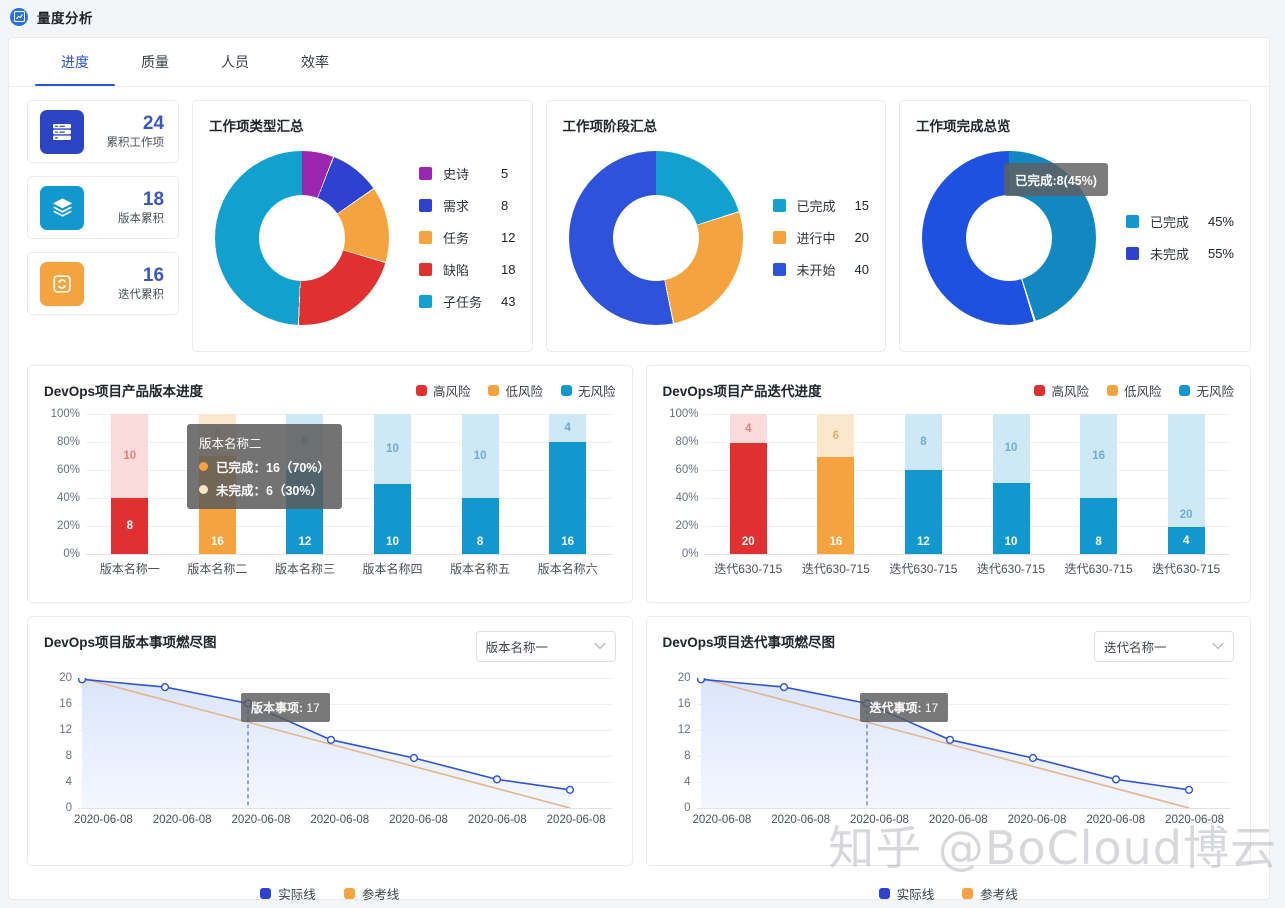  What do you see at coordinates (467, 173) in the screenshot?
I see `legend-item: 史诗 5` at bounding box center [467, 173].